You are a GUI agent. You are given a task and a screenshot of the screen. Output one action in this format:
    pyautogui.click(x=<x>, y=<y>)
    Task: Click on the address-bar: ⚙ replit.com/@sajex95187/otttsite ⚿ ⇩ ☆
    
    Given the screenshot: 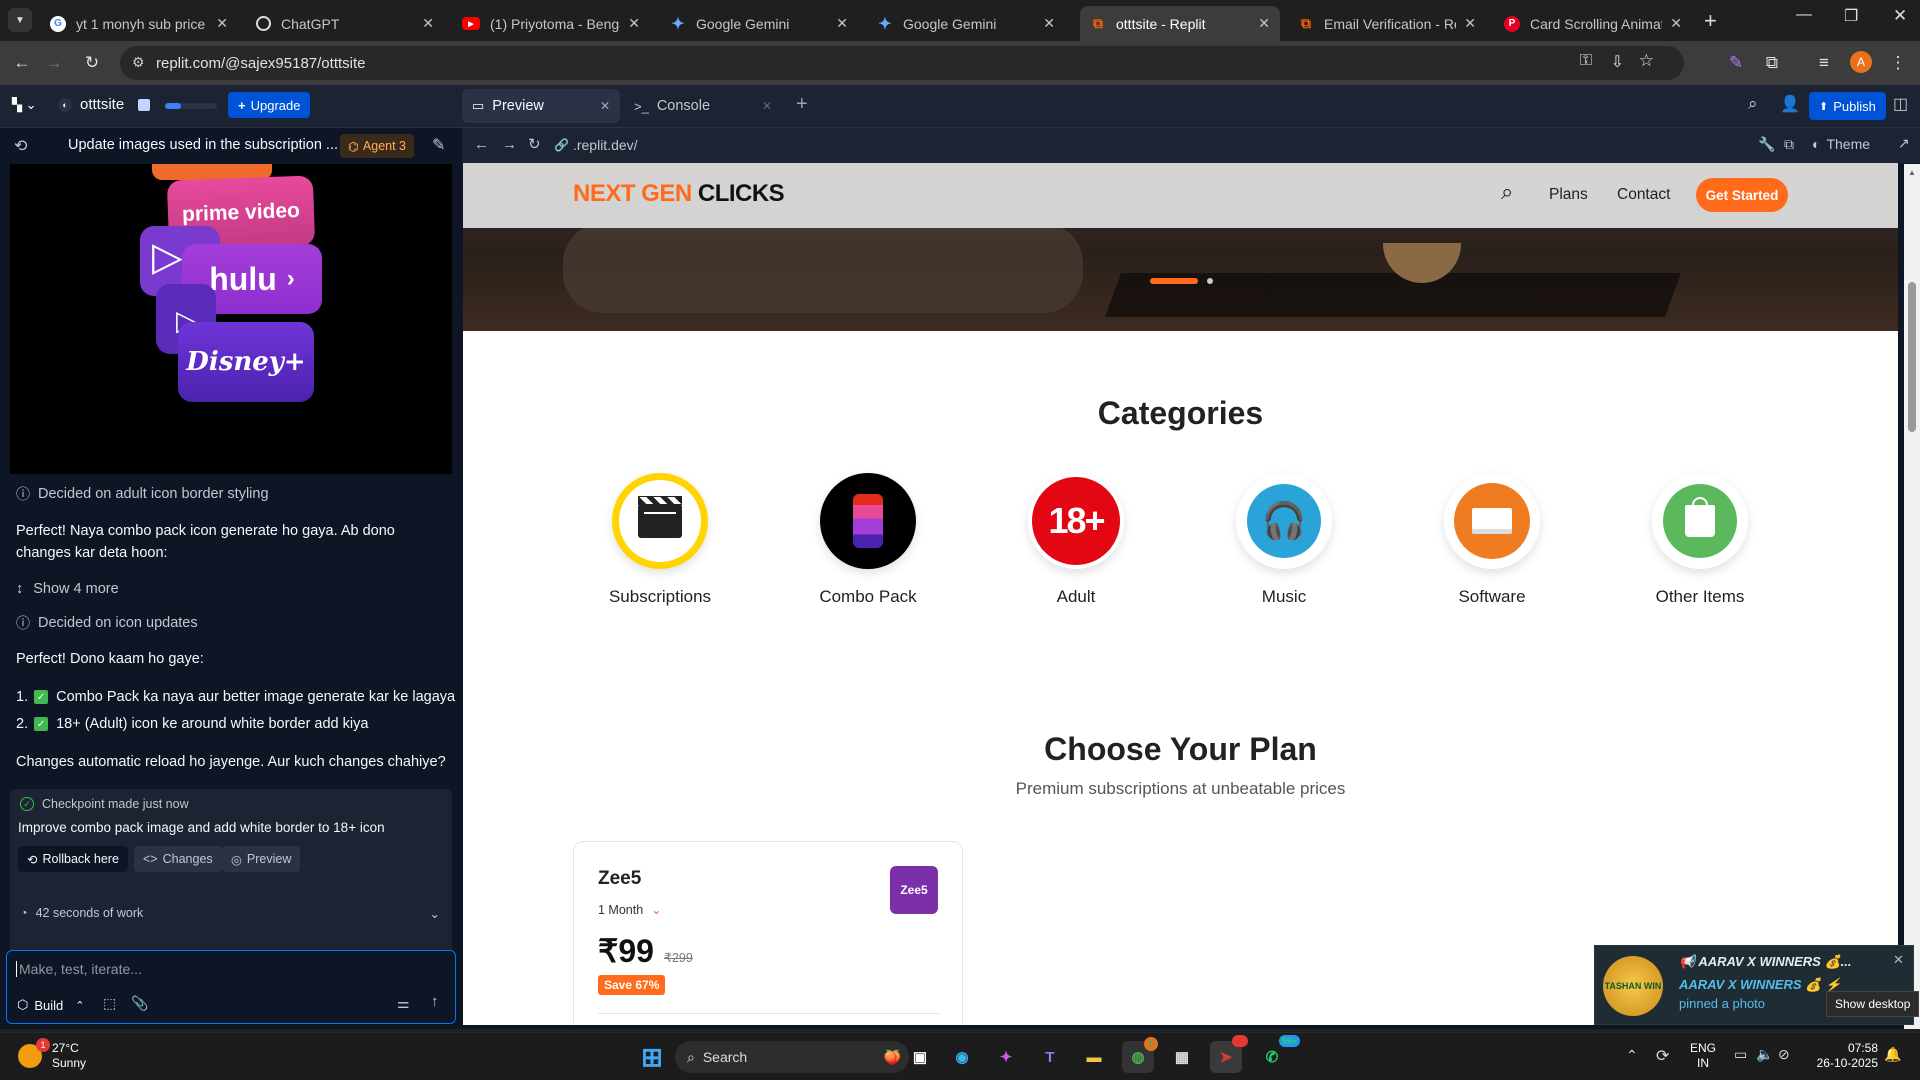 What is the action you would take?
    pyautogui.click(x=902, y=63)
    